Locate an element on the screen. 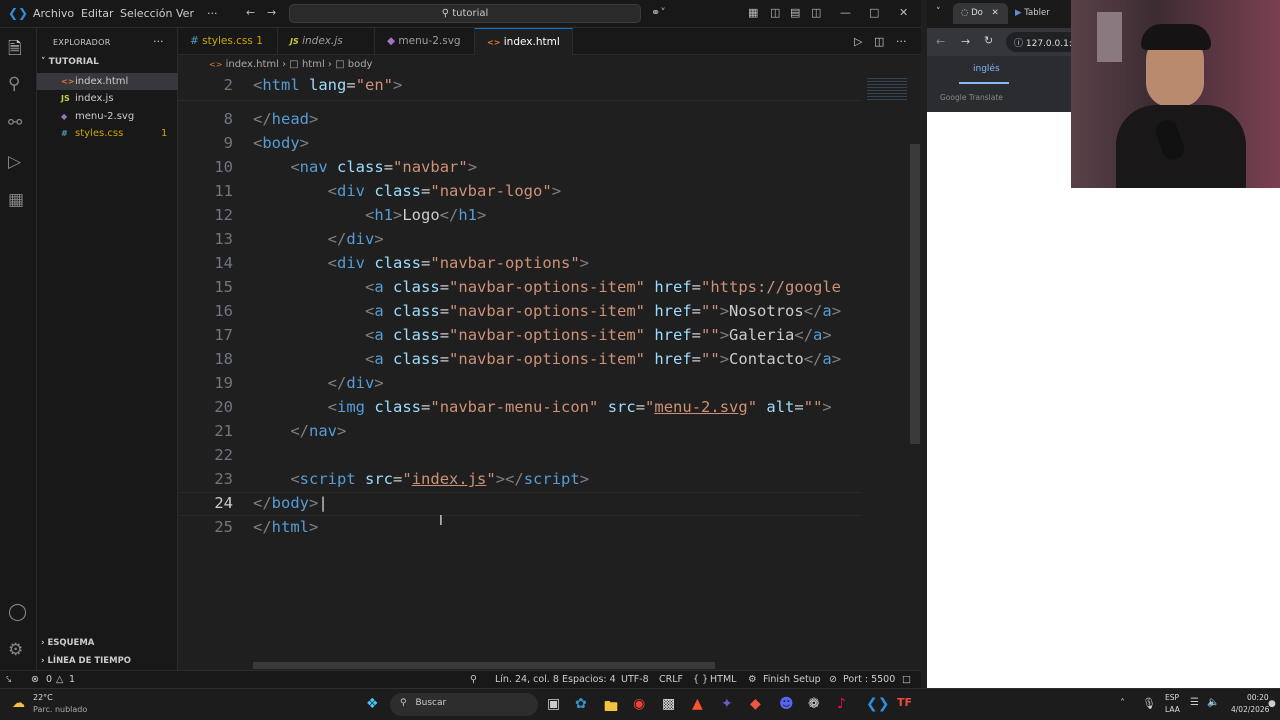 This screenshot has width=1280, height=720. settings-gear-icon: ⚙ is located at coordinates (15, 650).